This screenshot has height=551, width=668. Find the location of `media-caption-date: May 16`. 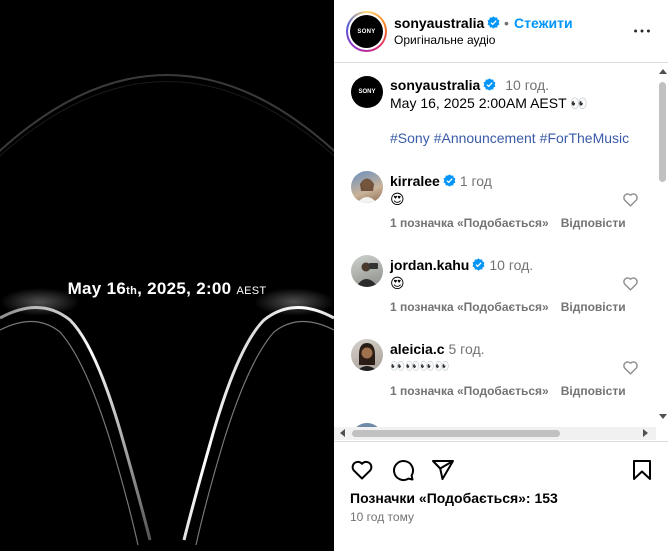

media-caption-date: May 16 is located at coordinates (97, 288).